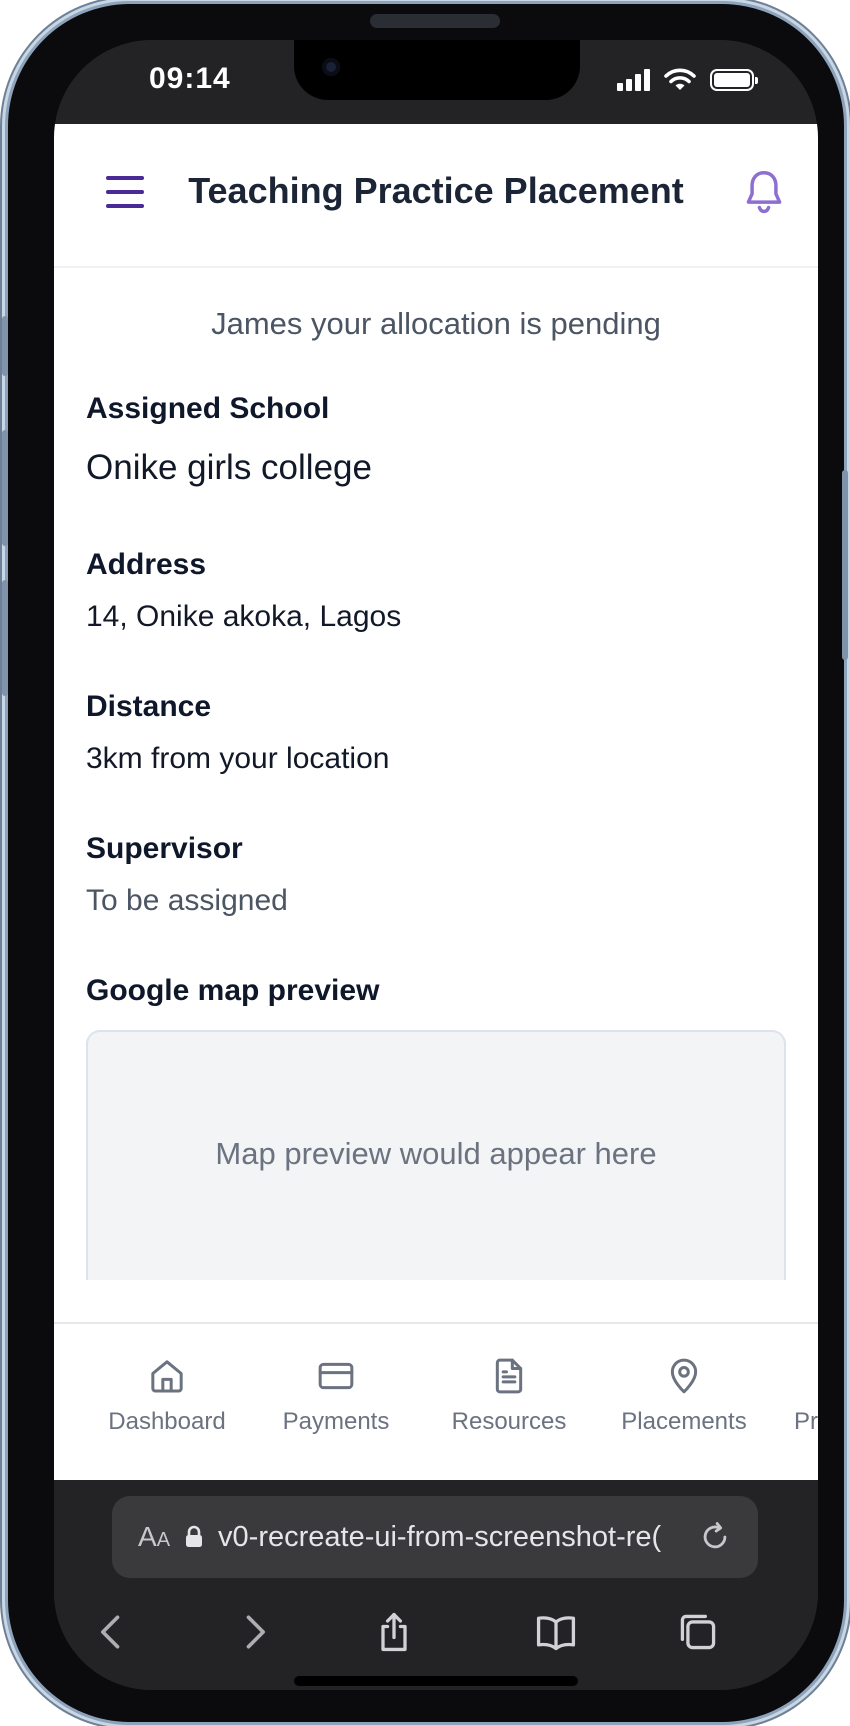 The width and height of the screenshot is (850, 1726). I want to click on home-icon, so click(167, 1376).